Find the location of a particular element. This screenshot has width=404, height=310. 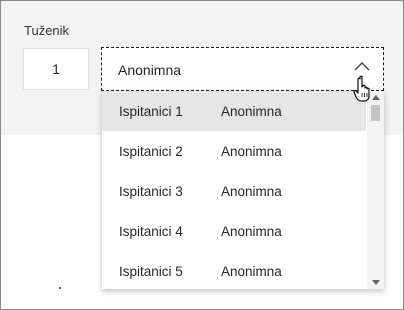

hand-pointer-icon is located at coordinates (361, 88).